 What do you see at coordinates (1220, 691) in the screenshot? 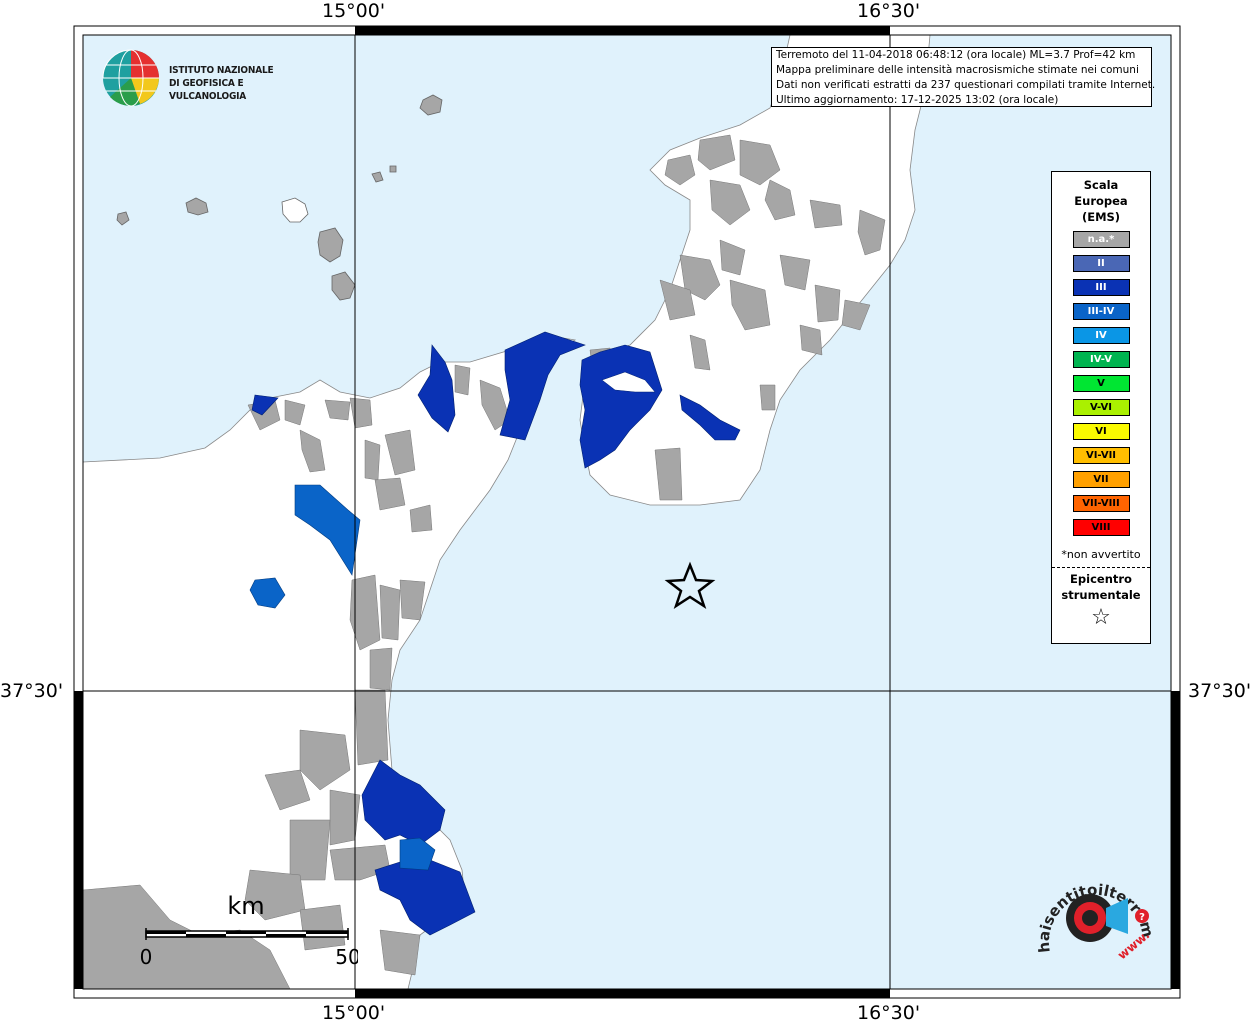
I see `right-lat-label: 37°30'` at bounding box center [1220, 691].